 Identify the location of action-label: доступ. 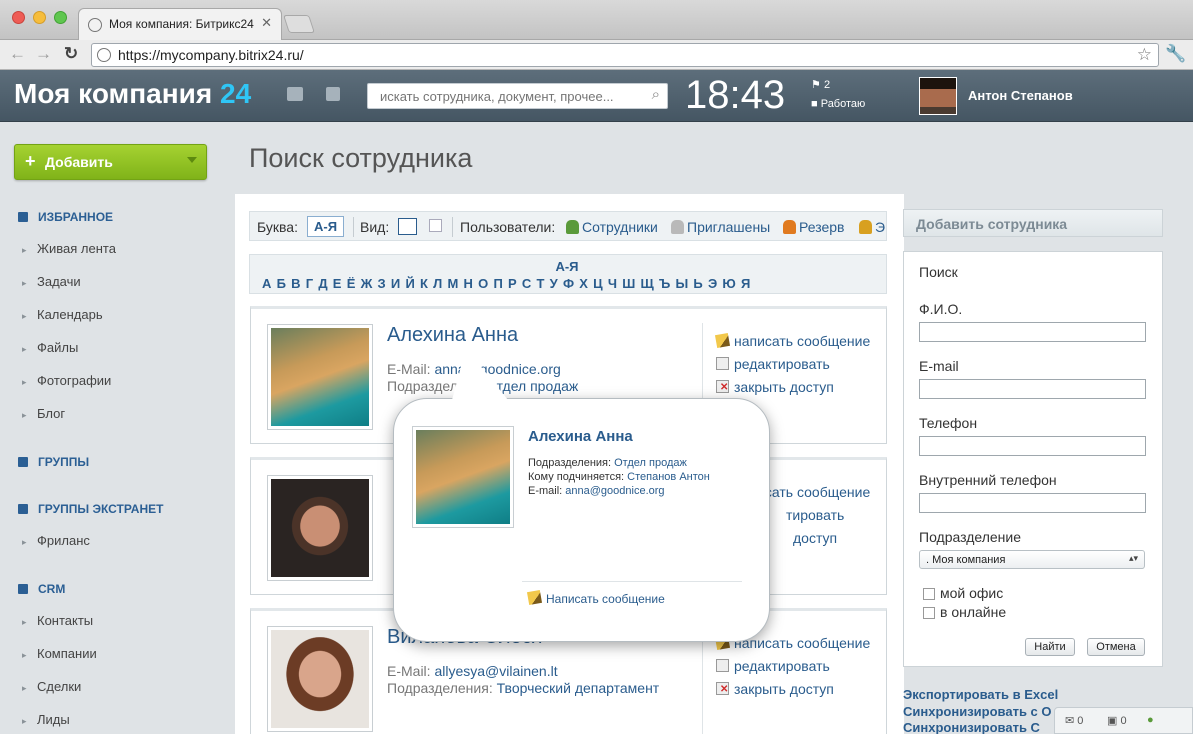
(815, 538).